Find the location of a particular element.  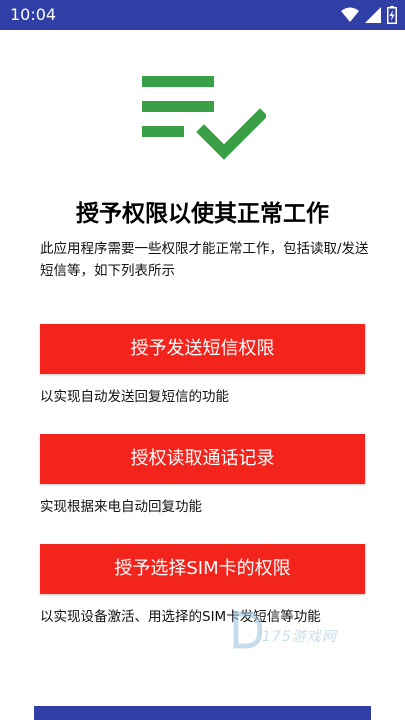

wifi-icon is located at coordinates (350, 14).